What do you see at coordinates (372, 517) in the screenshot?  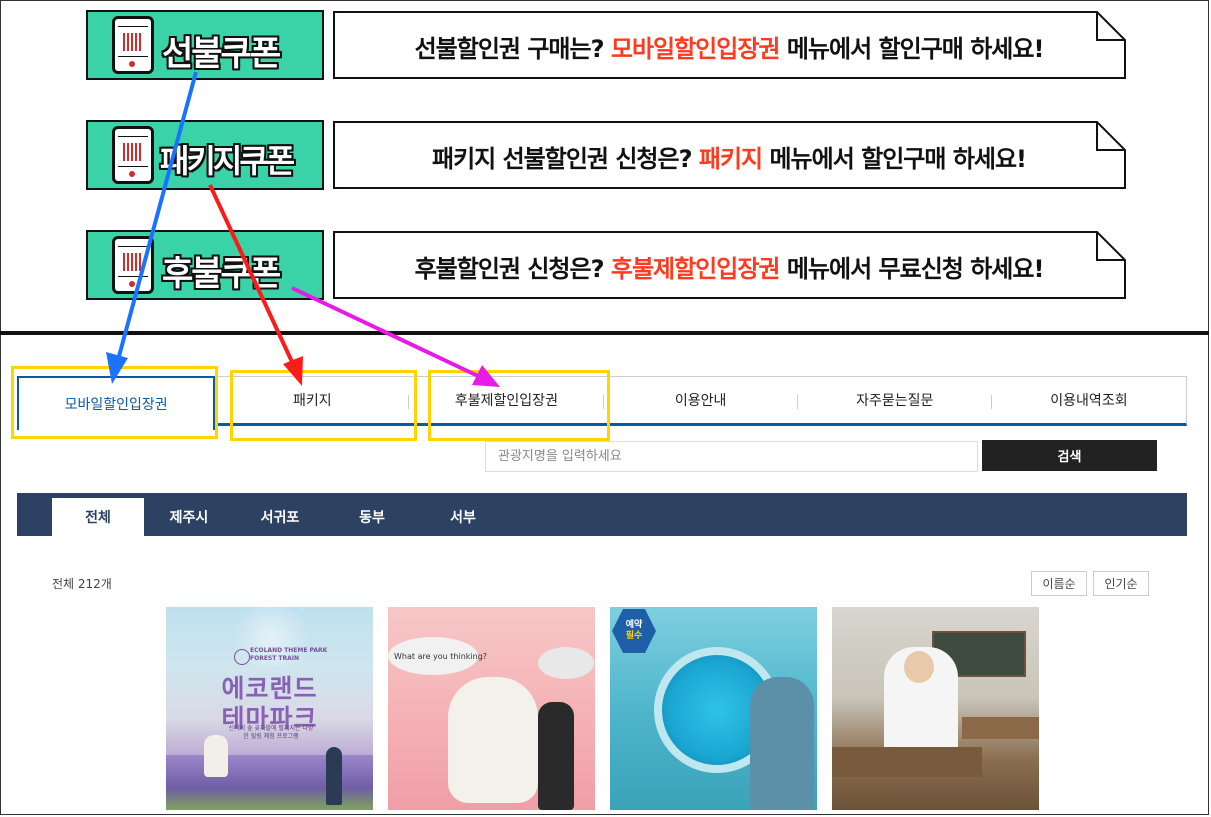 I see `region-tab-east: 동부` at bounding box center [372, 517].